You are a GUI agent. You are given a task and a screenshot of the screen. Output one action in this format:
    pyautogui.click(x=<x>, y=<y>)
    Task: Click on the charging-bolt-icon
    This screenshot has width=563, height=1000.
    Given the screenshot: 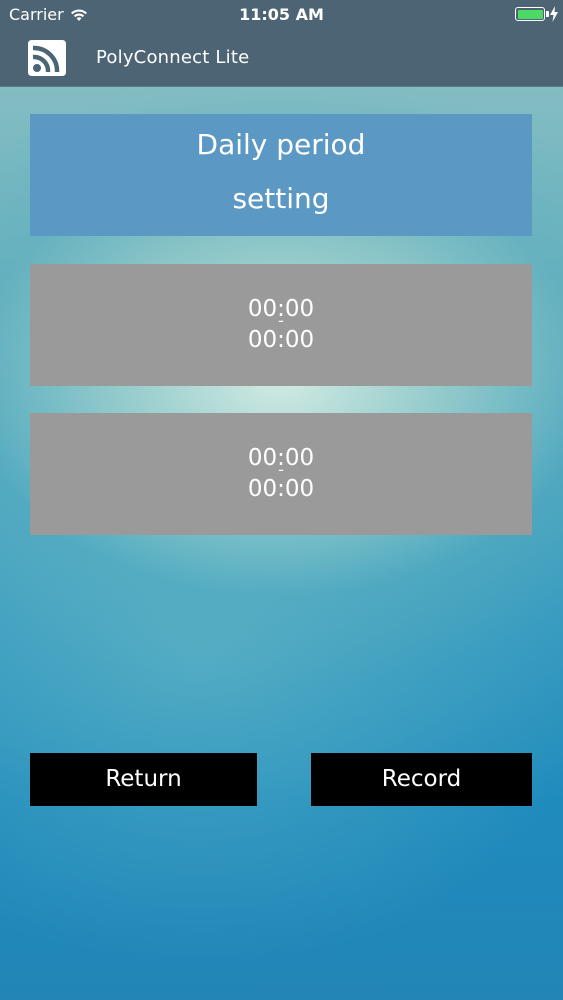 What is the action you would take?
    pyautogui.click(x=554, y=14)
    